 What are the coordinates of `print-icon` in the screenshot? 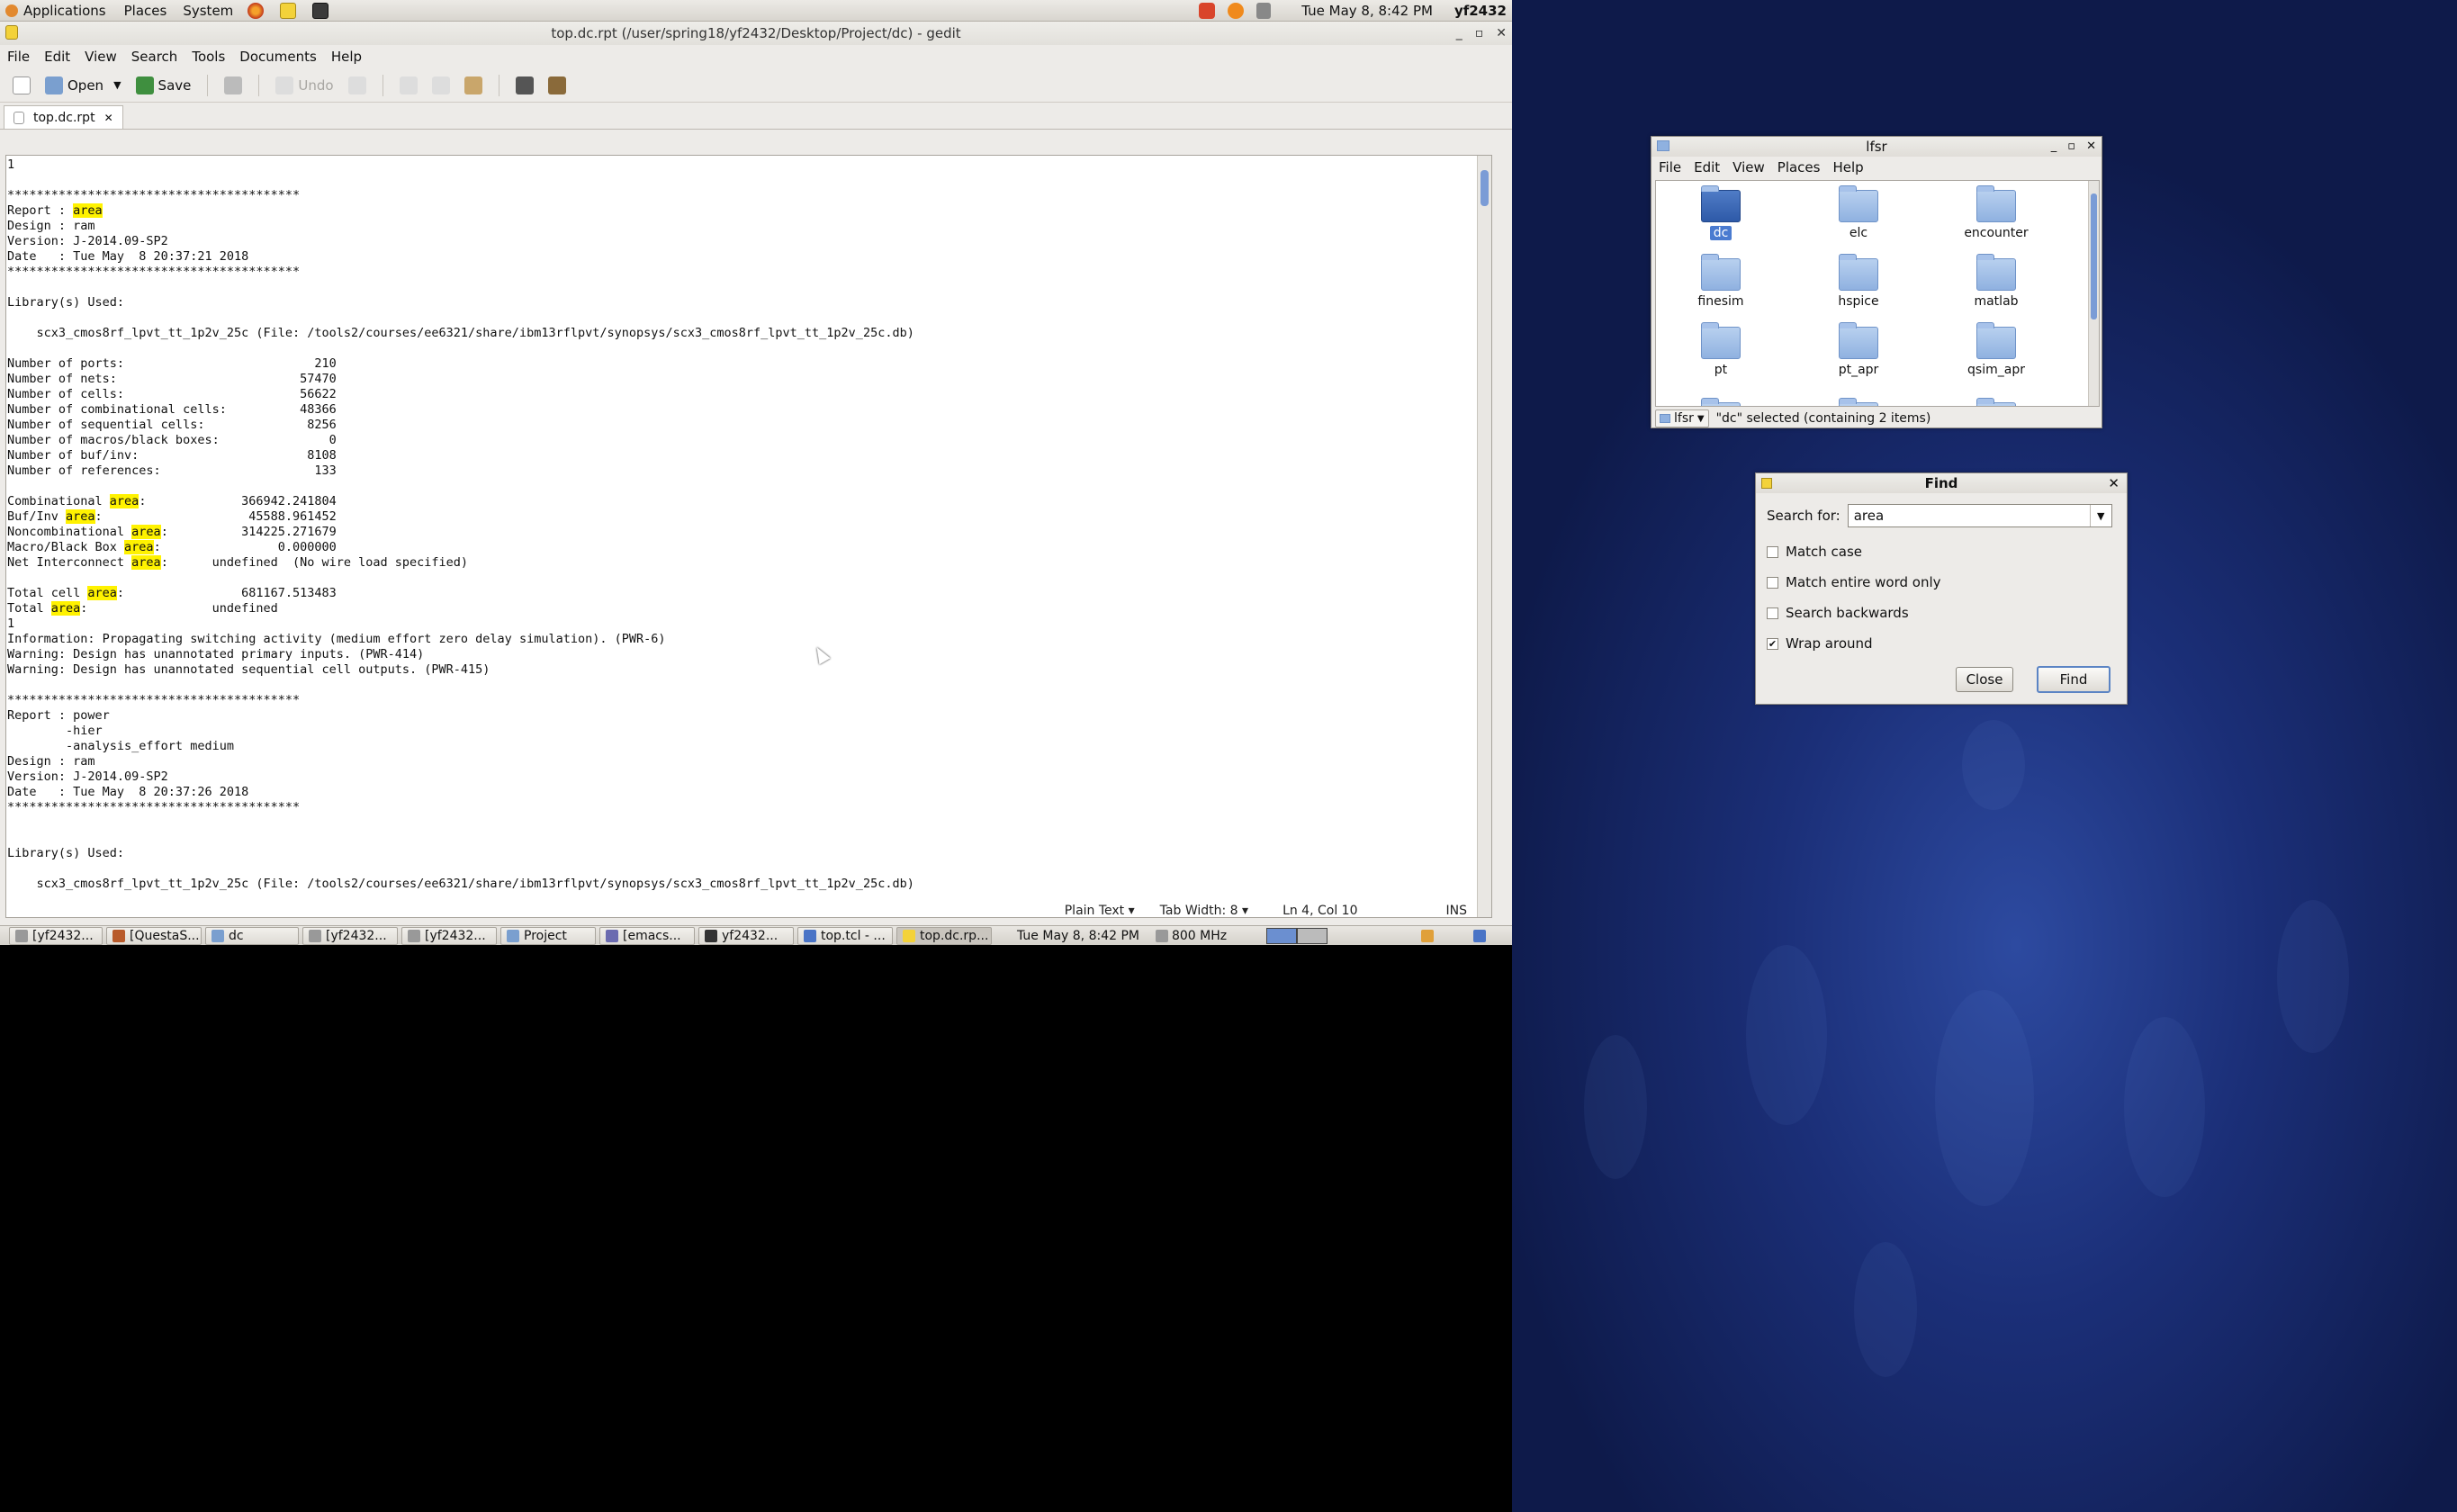 It's located at (234, 85).